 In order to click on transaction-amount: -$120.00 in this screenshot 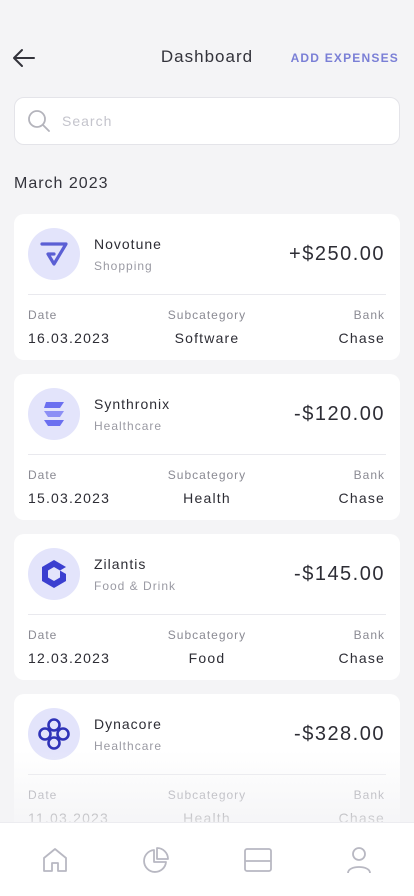, I will do `click(339, 414)`.